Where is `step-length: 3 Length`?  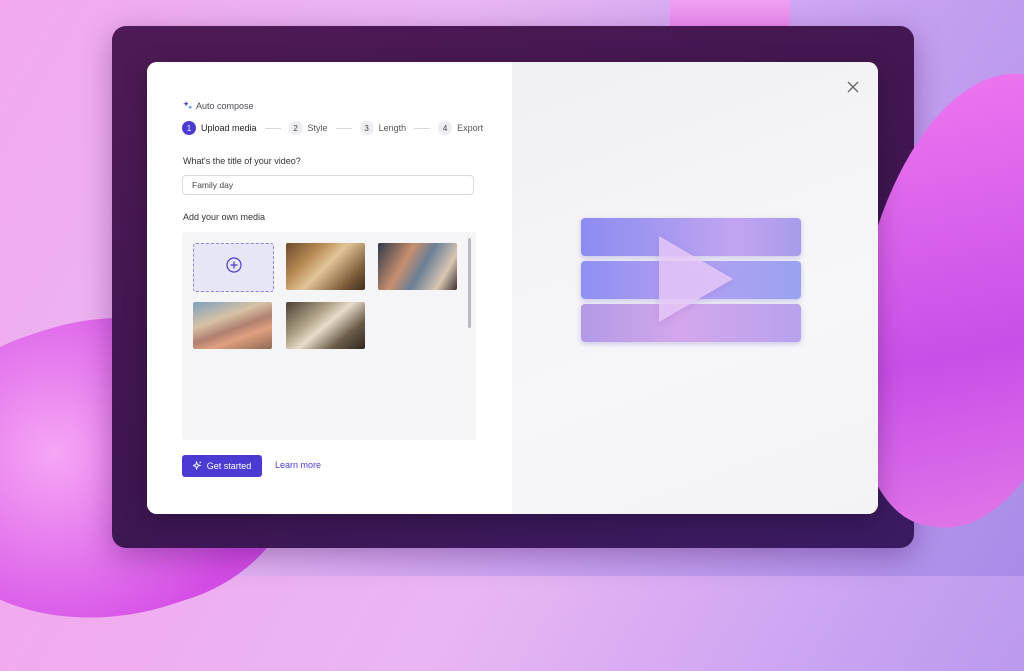
step-length: 3 Length is located at coordinates (383, 128).